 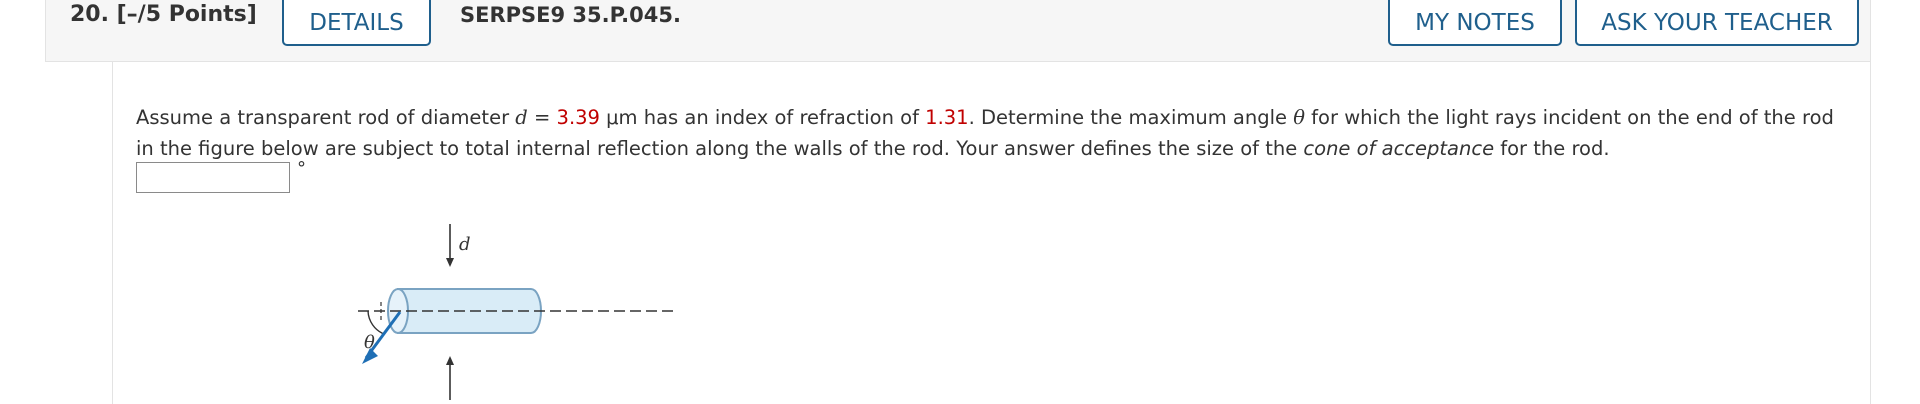 I want to click on arrowhead-down, so click(x=450, y=262).